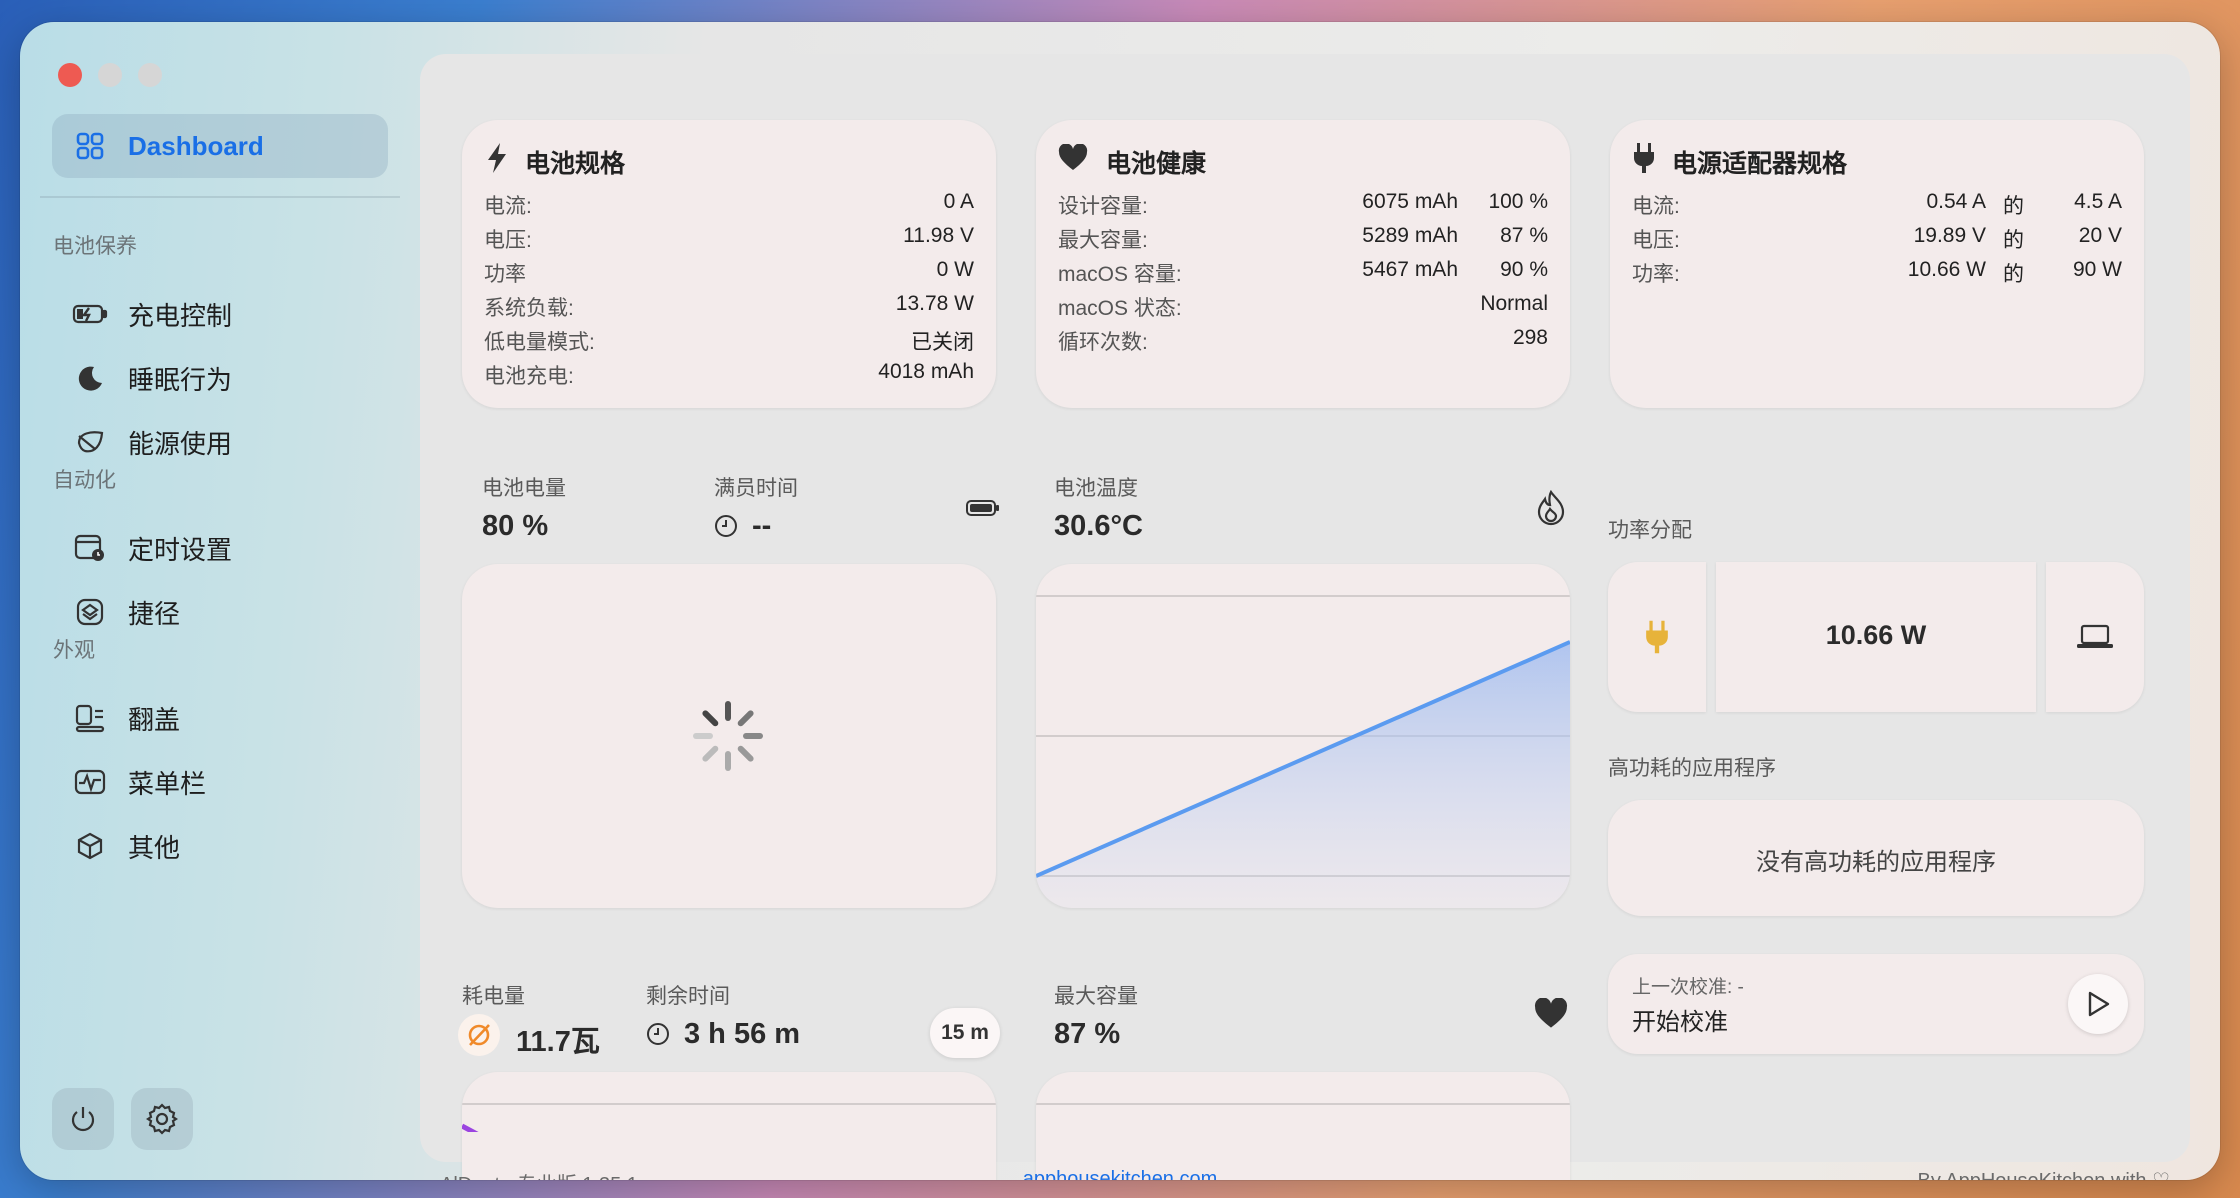 The width and height of the screenshot is (2240, 1198). What do you see at coordinates (90, 612) in the screenshot?
I see `shortcuts-icon` at bounding box center [90, 612].